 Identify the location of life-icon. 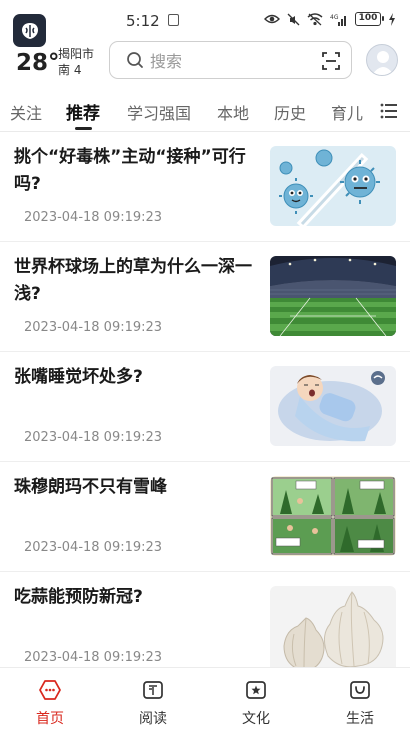
(360, 690).